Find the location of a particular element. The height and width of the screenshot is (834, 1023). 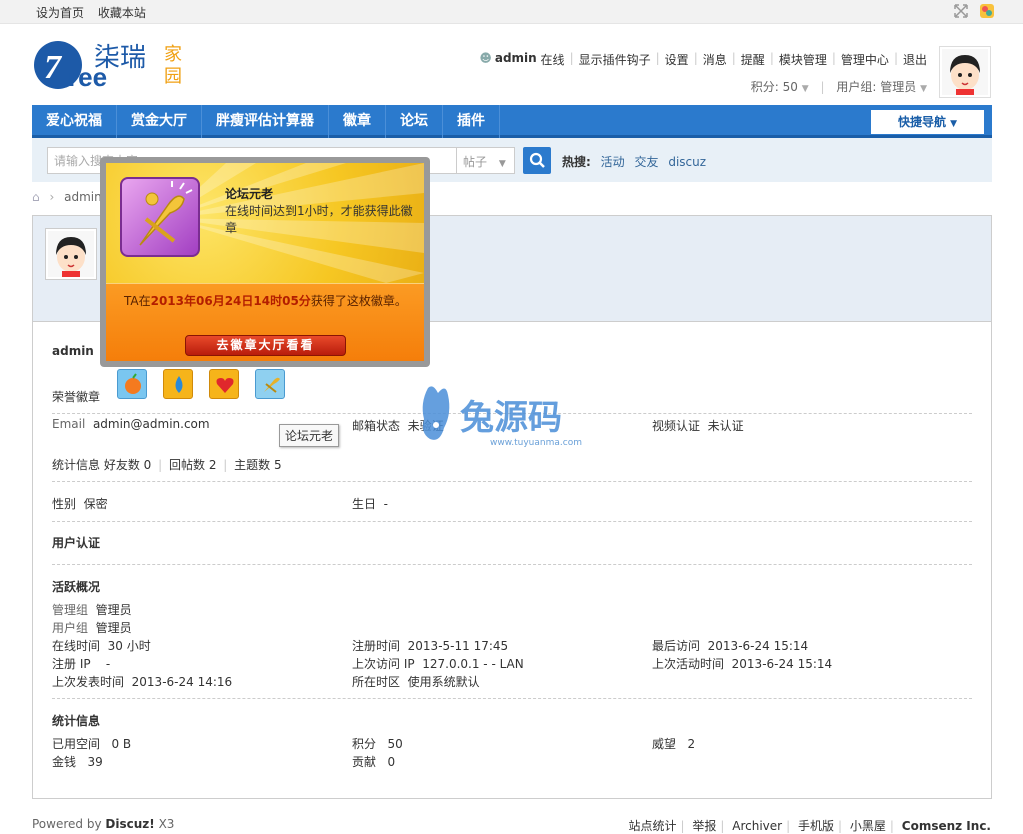

goto-medal-hall-button: 去徽章大厅看看 is located at coordinates (265, 345).